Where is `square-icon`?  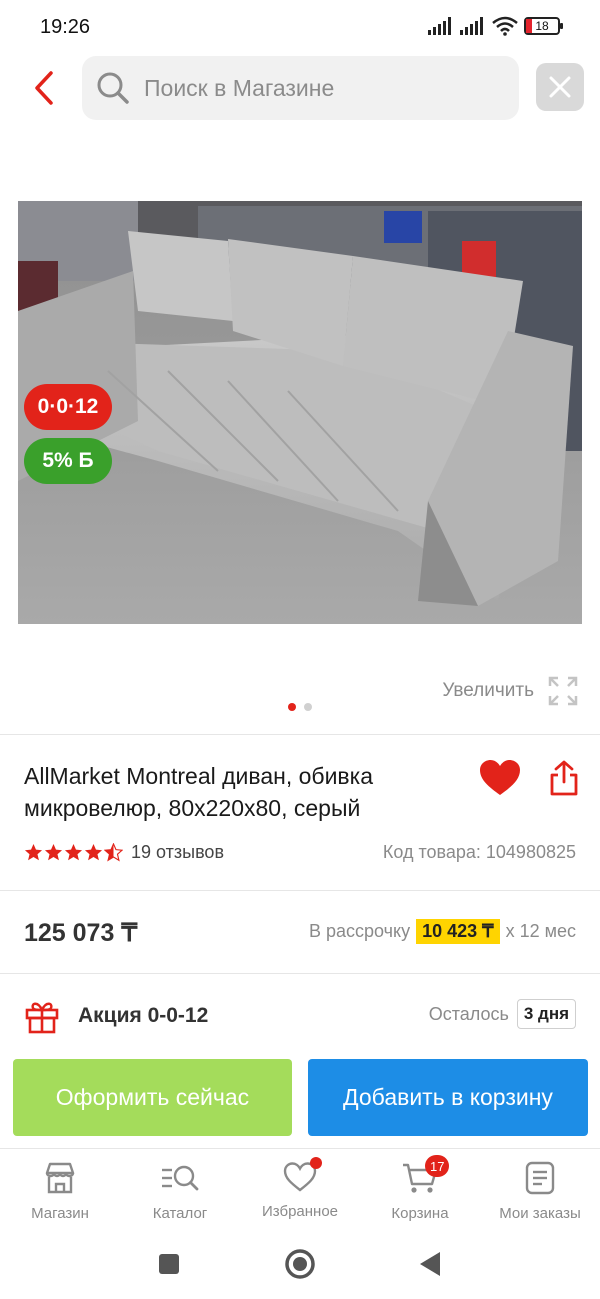
square-icon is located at coordinates (169, 1264).